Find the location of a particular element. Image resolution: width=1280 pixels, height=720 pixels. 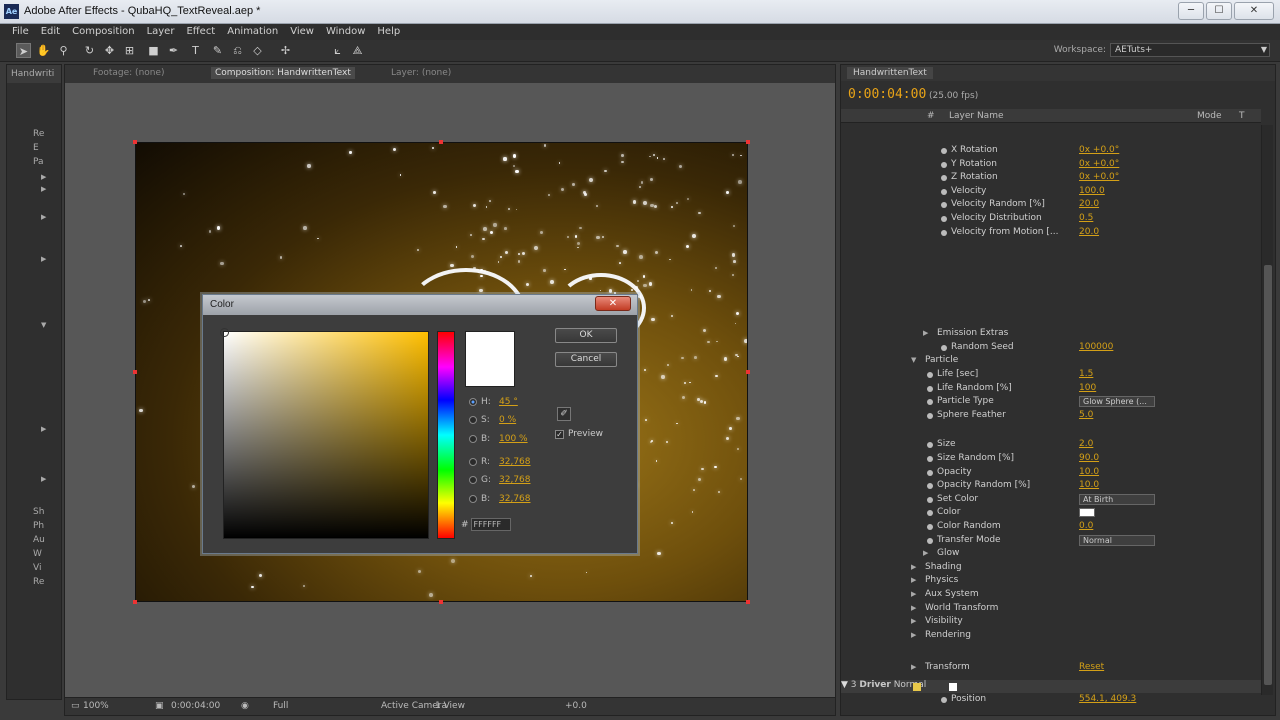

property-row: Size 2.0 is located at coordinates (1051, 445).